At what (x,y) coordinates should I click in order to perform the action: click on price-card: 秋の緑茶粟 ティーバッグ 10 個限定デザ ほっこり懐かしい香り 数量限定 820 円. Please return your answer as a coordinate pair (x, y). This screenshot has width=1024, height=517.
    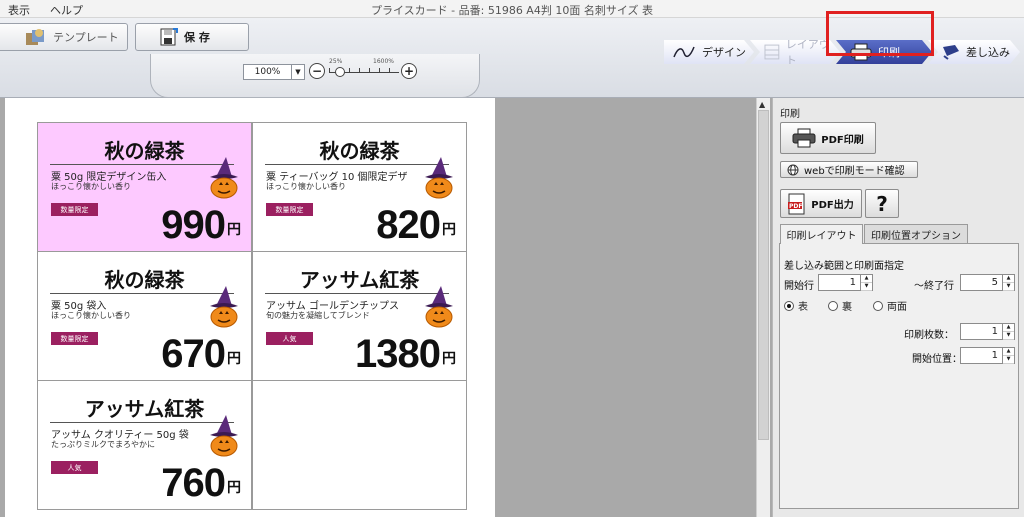
    Looking at the image, I should click on (359, 187).